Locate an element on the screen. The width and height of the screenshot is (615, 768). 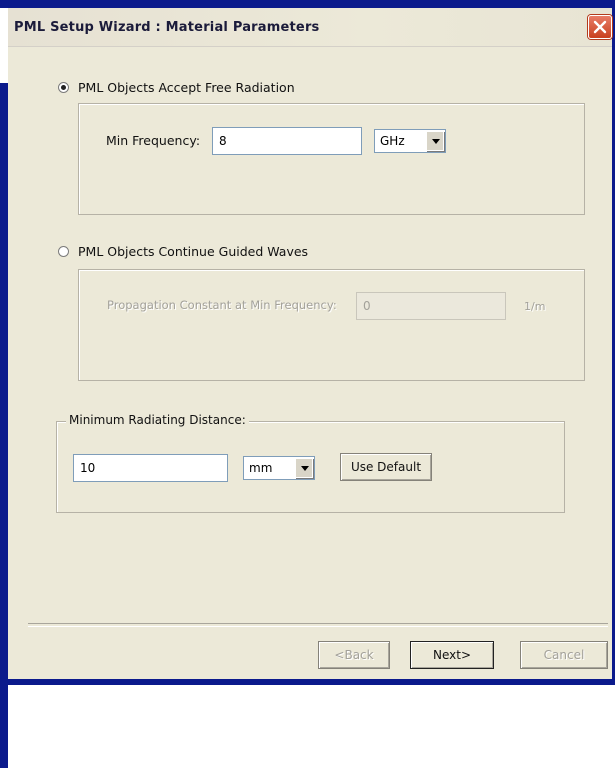
radio-free-radiation: PML Objects Accept Free Radiation is located at coordinates (176, 87).